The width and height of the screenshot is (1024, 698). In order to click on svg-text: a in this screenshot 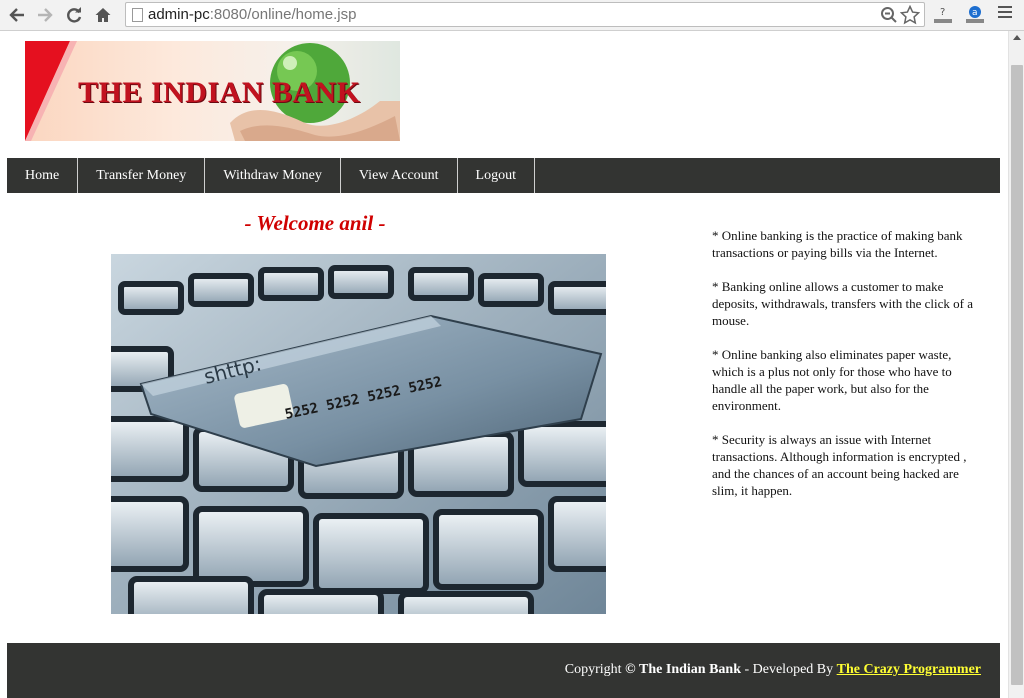, I will do `click(975, 13)`.